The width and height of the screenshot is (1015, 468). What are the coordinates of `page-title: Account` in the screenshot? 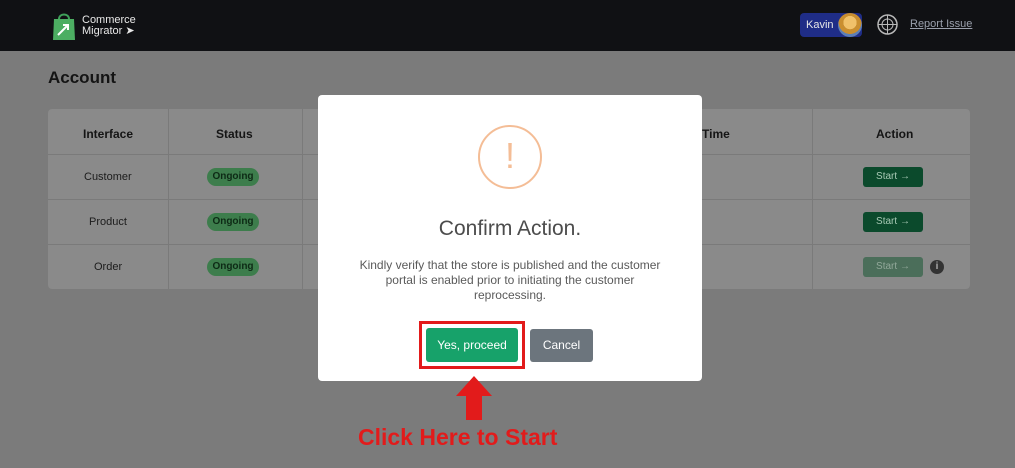 It's located at (82, 77).